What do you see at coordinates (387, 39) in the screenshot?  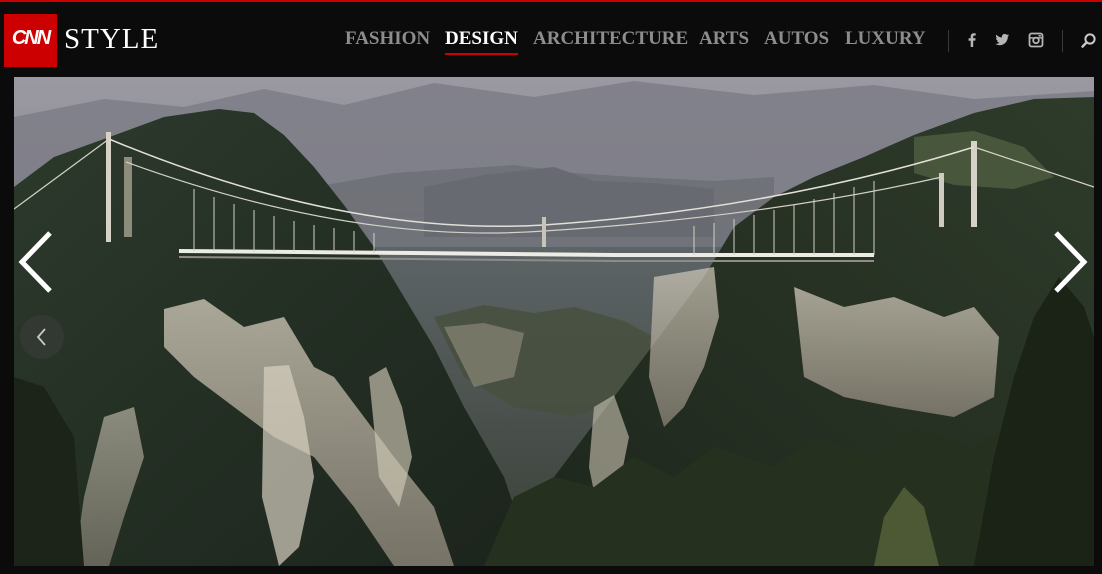 I see `nav-item-fashion: FASHION` at bounding box center [387, 39].